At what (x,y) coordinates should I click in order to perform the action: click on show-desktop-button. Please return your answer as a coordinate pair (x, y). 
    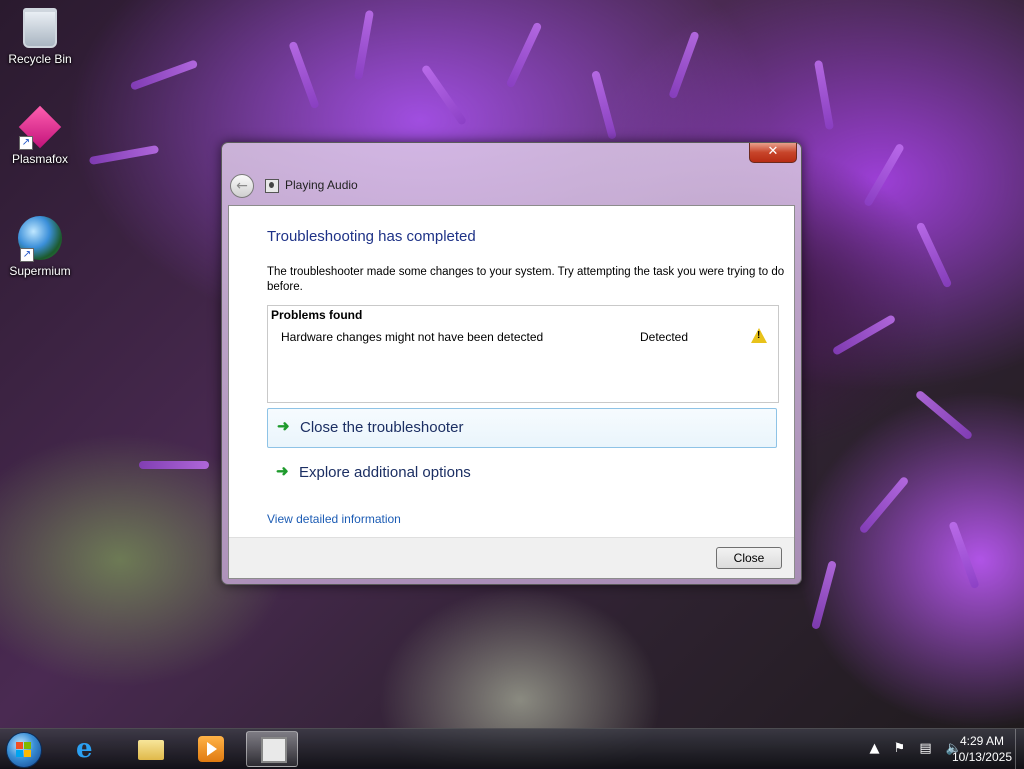
    Looking at the image, I should click on (1019, 749).